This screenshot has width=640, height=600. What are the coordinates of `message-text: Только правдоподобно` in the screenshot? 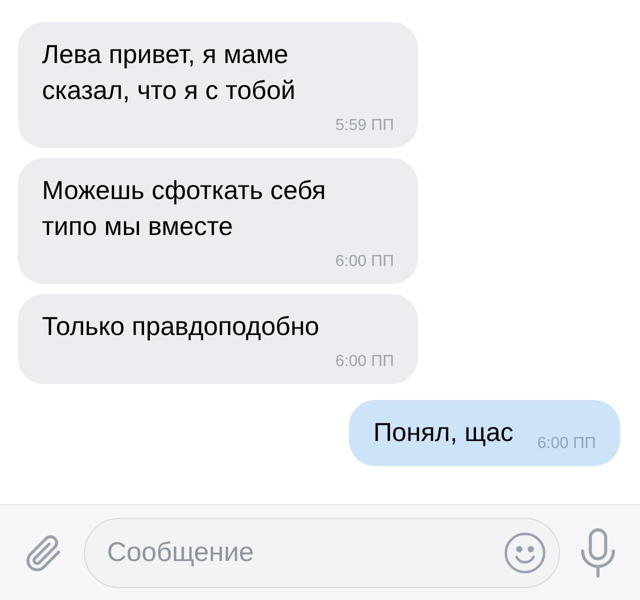 It's located at (181, 326).